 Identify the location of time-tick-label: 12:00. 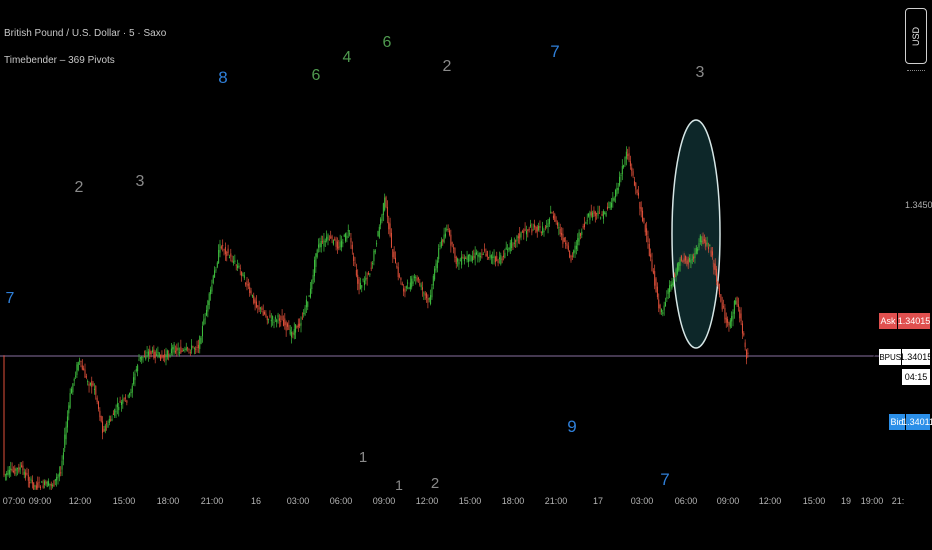
(770, 501).